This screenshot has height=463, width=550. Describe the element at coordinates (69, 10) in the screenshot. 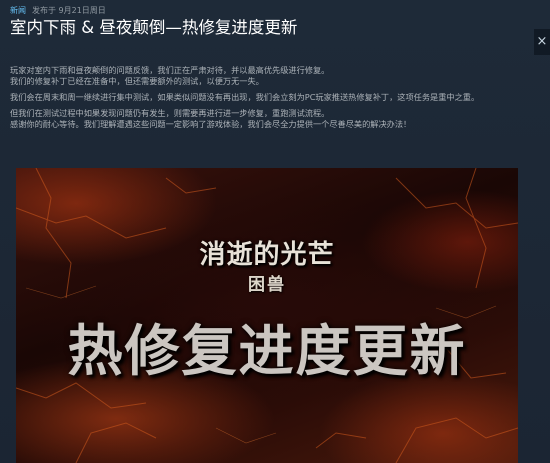

I see `post-date: 发布于 9月21日周日` at that location.